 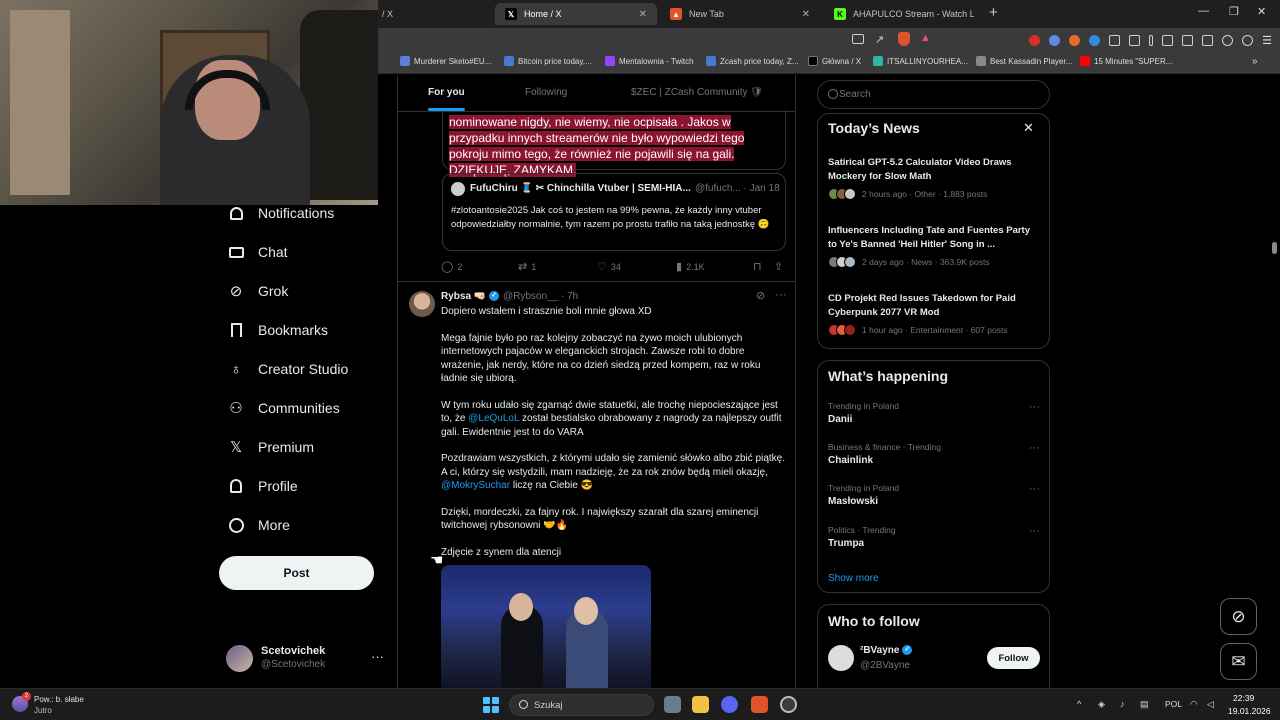 What do you see at coordinates (700, 704) in the screenshot?
I see `file-explorer-icon` at bounding box center [700, 704].